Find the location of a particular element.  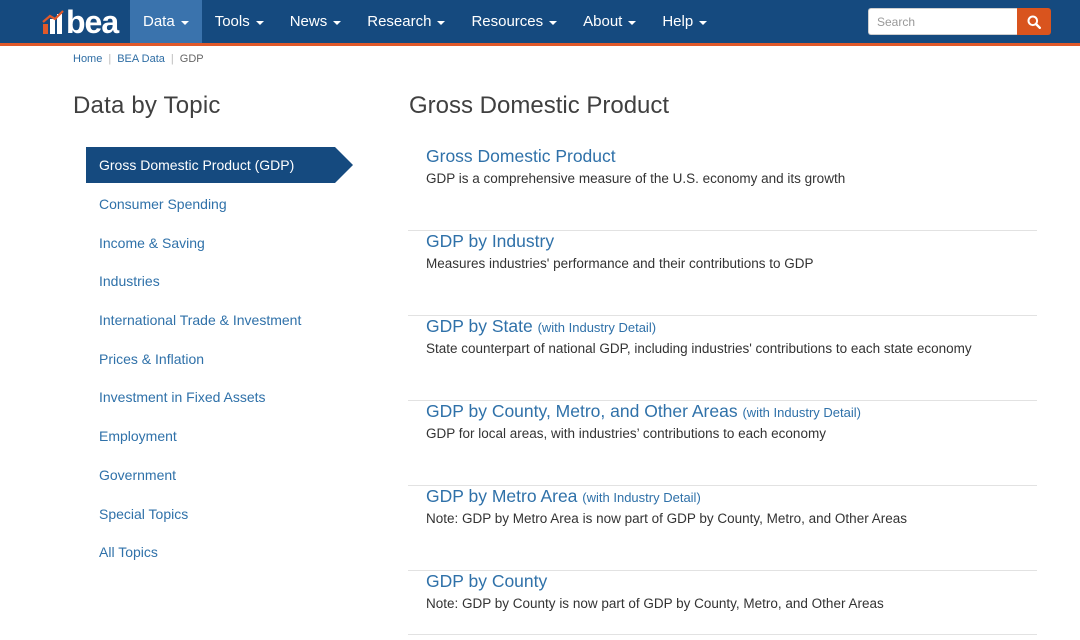

nav-data: Data is located at coordinates (166, 21).